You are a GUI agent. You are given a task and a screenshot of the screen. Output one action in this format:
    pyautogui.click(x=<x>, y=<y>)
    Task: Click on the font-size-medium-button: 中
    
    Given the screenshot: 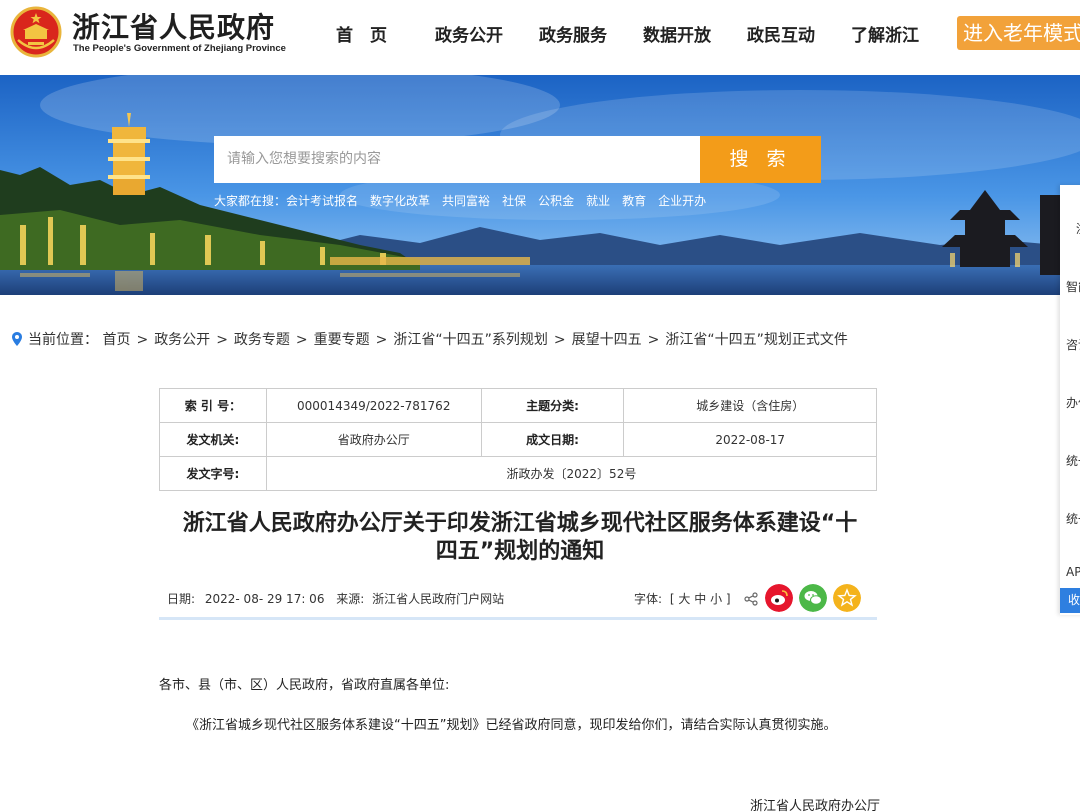 What is the action you would take?
    pyautogui.click(x=700, y=599)
    